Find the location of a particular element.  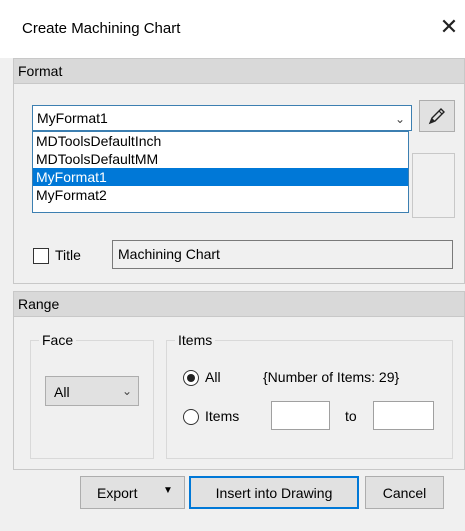

face-combo: All ⌄ is located at coordinates (92, 391).